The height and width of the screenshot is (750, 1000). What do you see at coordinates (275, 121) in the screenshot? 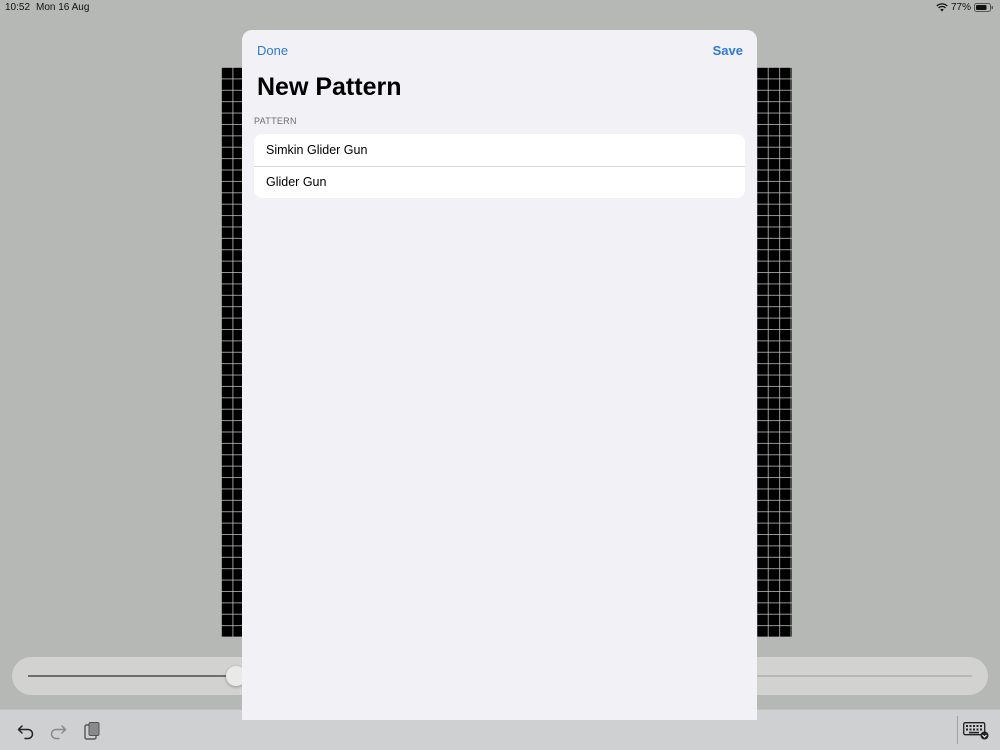
I see `section-header-pattern: PATTERN` at bounding box center [275, 121].